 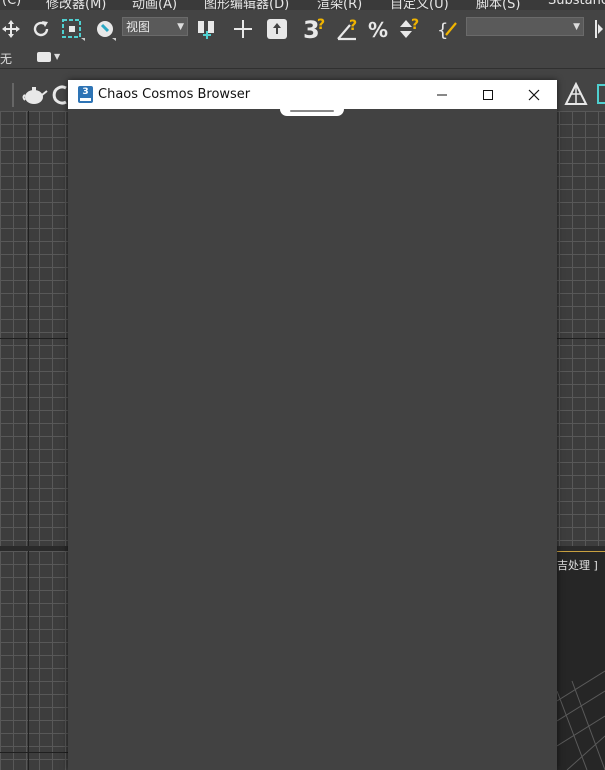 I want to click on axis-line-horizontal-bottom, so click(x=34, y=752).